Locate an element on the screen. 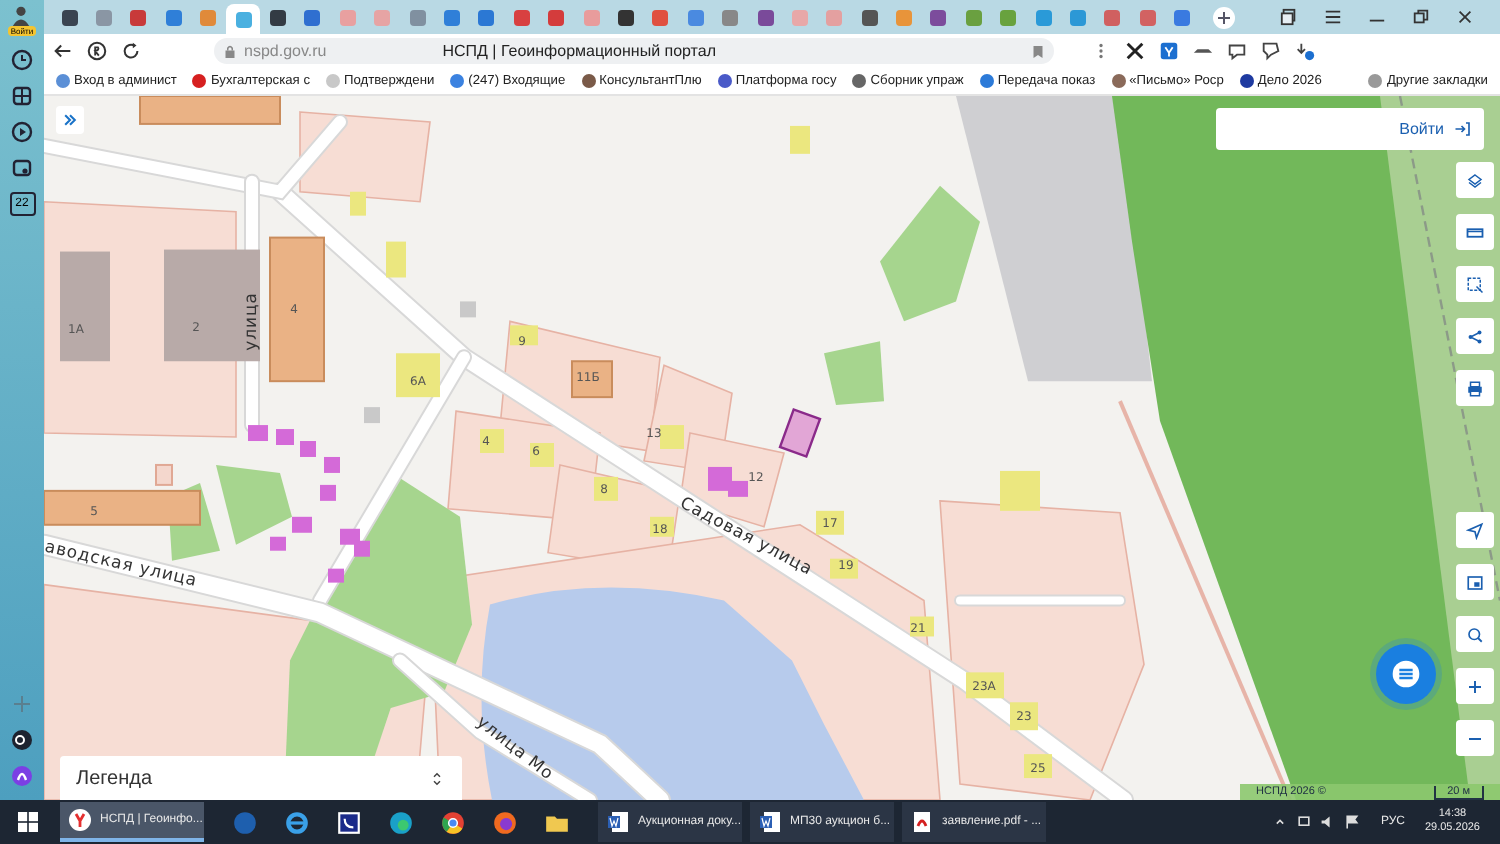 The height and width of the screenshot is (844, 1500). lock-icon is located at coordinates (230, 51).